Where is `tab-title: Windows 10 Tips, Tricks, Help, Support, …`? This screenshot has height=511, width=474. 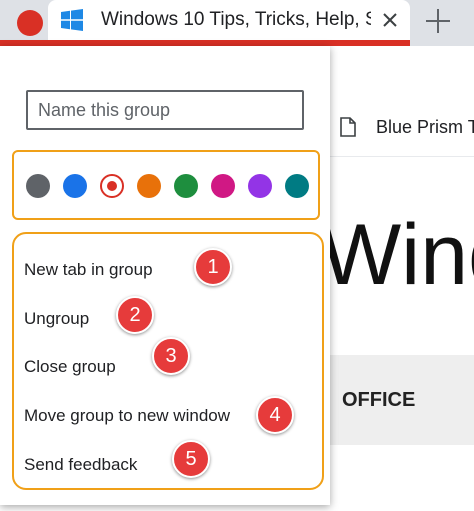
tab-title: Windows 10 Tips, Tricks, Help, Support, … is located at coordinates (236, 19).